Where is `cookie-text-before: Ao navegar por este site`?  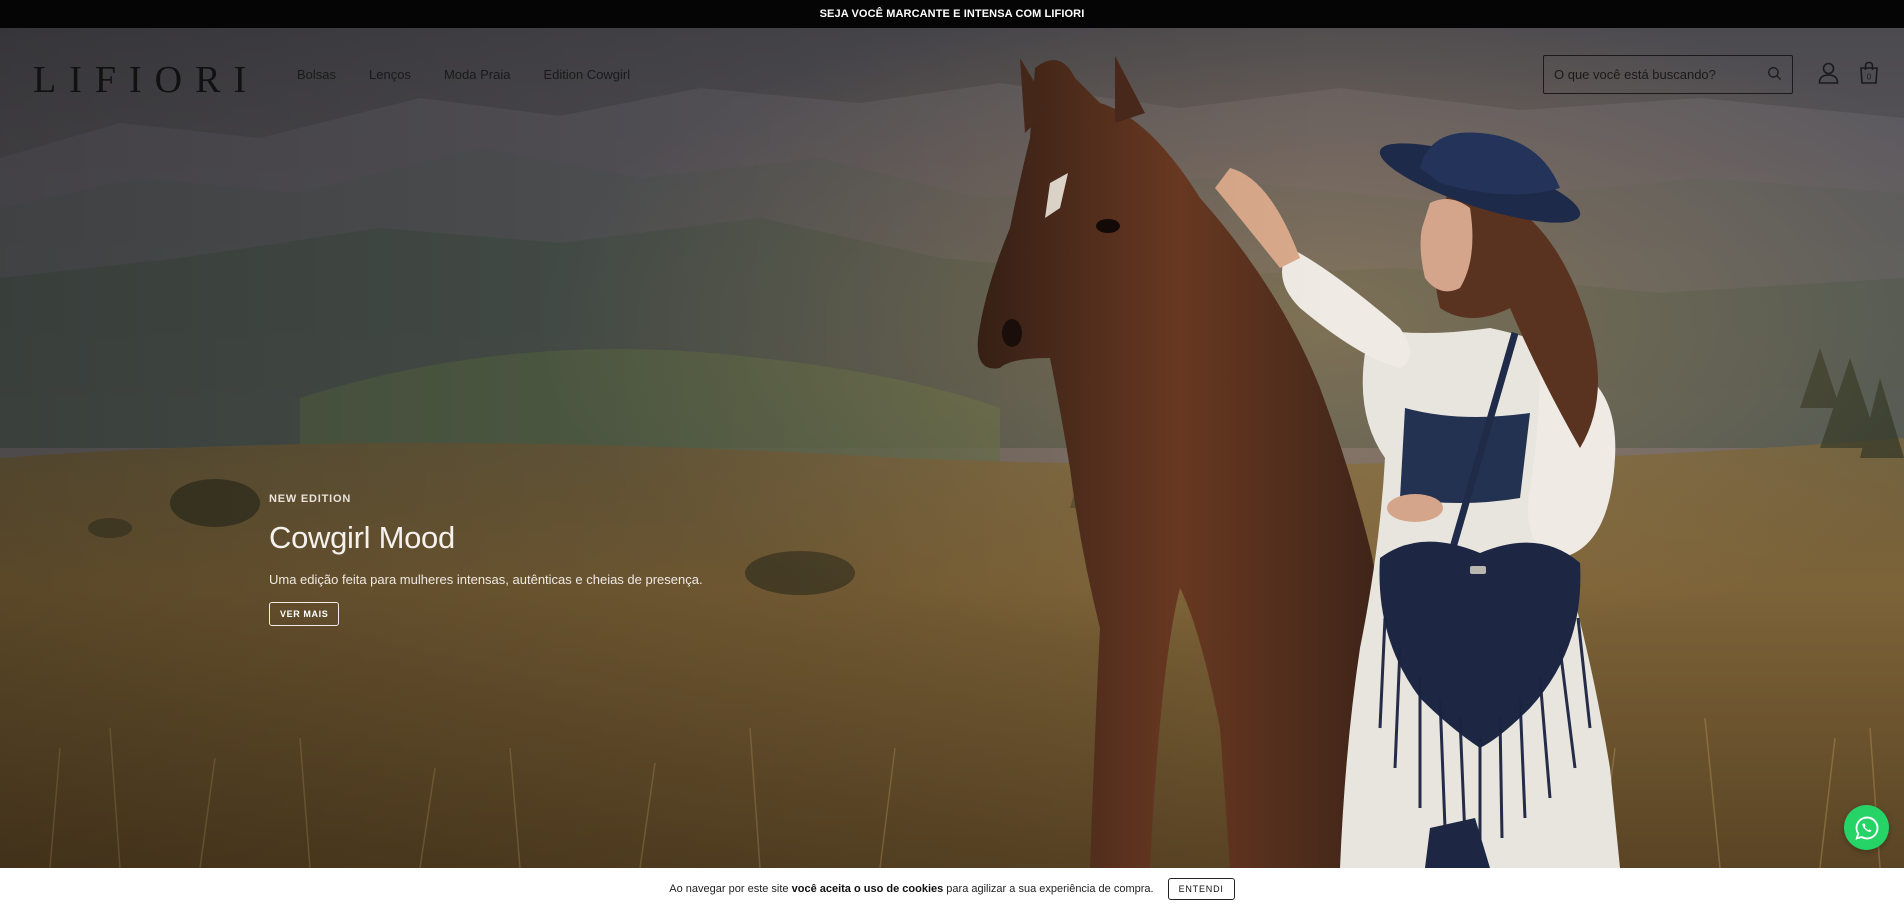
cookie-text-before: Ao navegar por este site is located at coordinates (729, 889).